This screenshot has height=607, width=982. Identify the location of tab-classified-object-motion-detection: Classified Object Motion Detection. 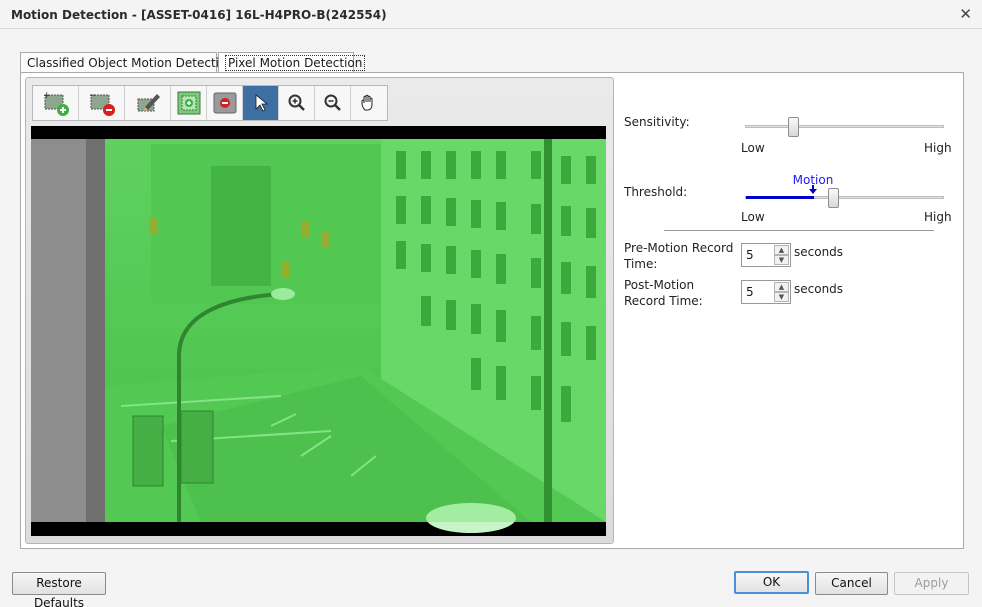
(127, 62).